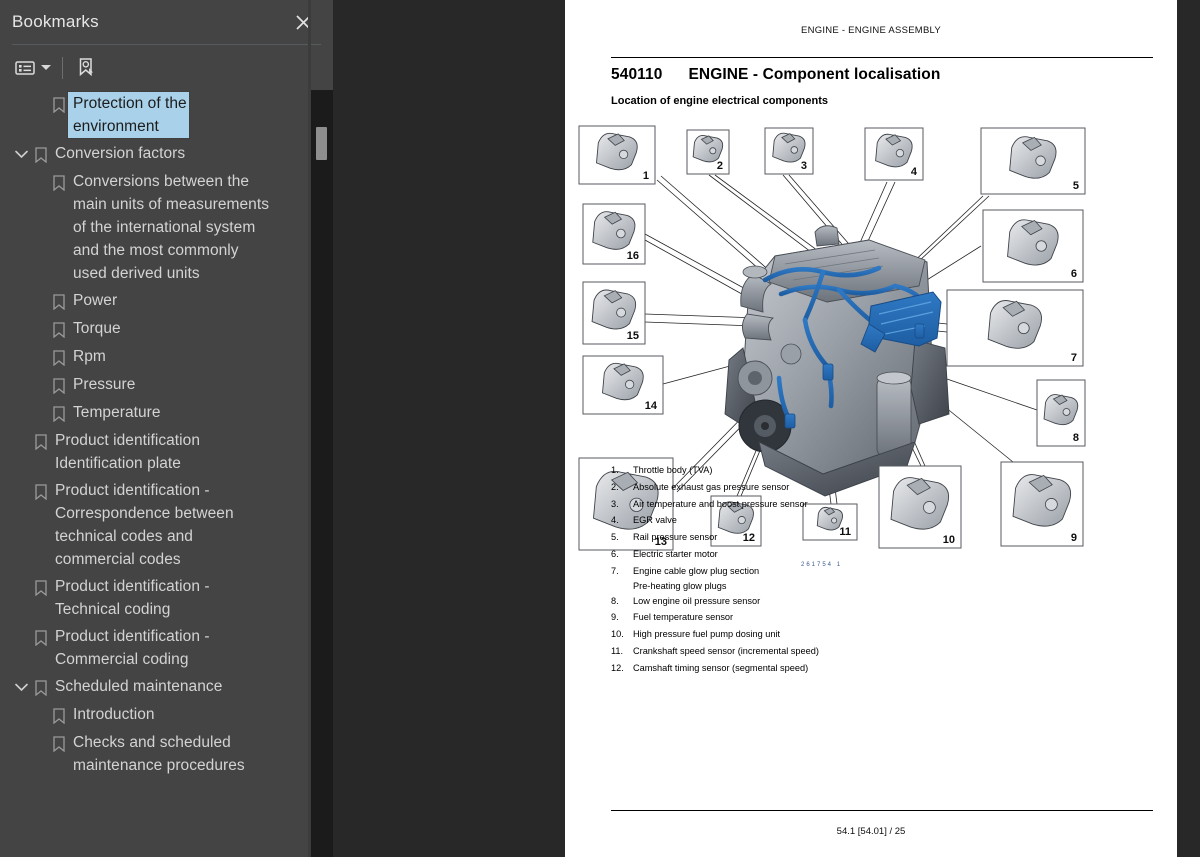  I want to click on callout-number: 5, so click(1076, 186).